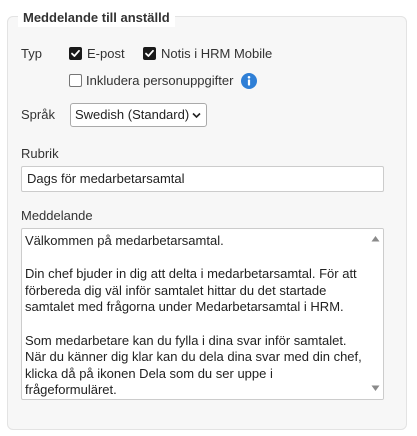 This screenshot has width=417, height=436. I want to click on language-label: Språk, so click(38, 114).